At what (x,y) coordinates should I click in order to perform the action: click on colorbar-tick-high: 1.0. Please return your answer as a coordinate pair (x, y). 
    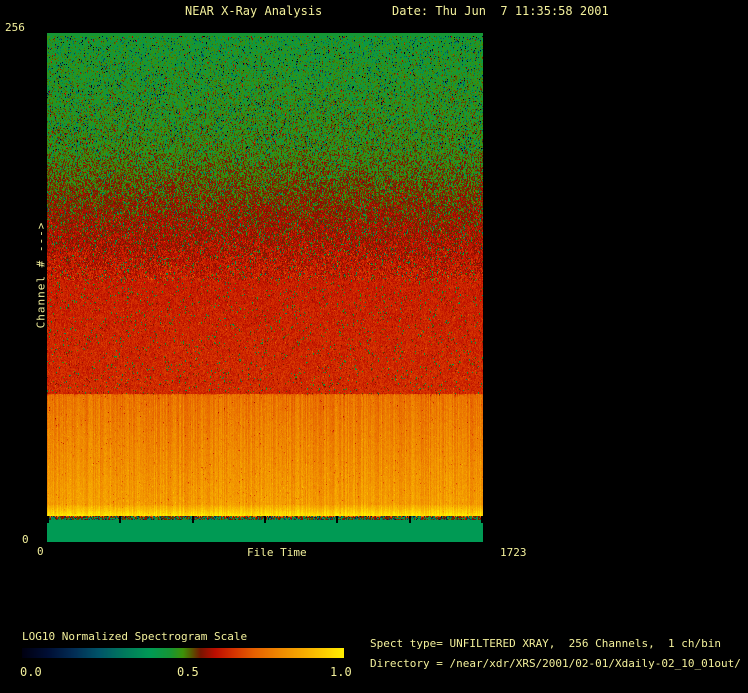
    Looking at the image, I should click on (341, 672).